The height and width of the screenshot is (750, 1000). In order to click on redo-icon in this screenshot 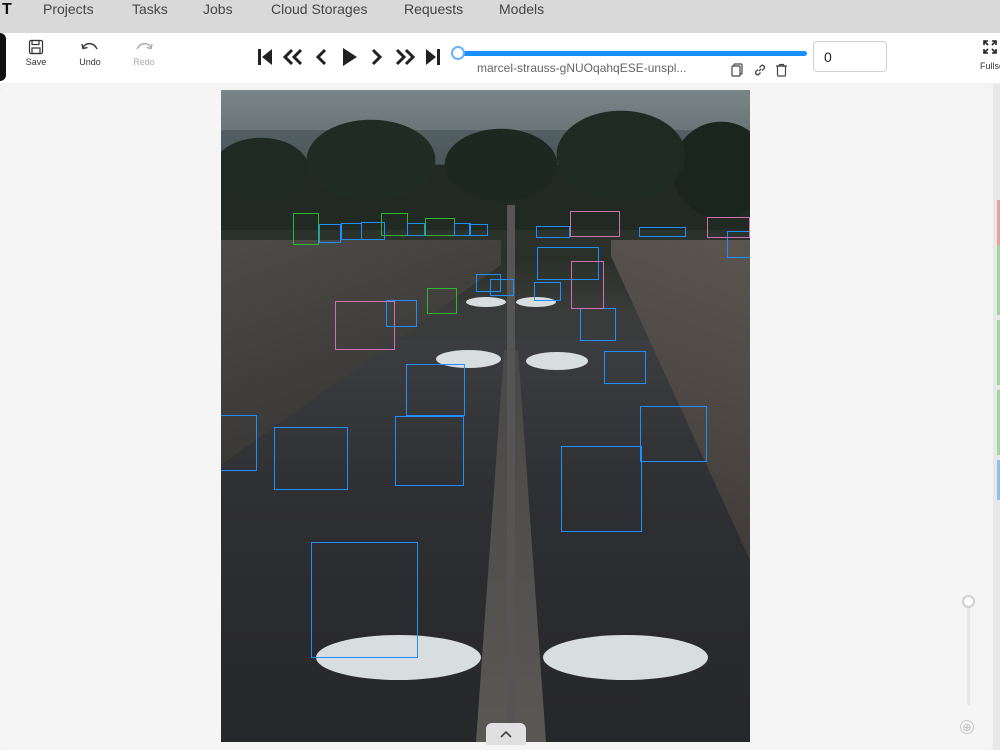, I will do `click(144, 46)`.